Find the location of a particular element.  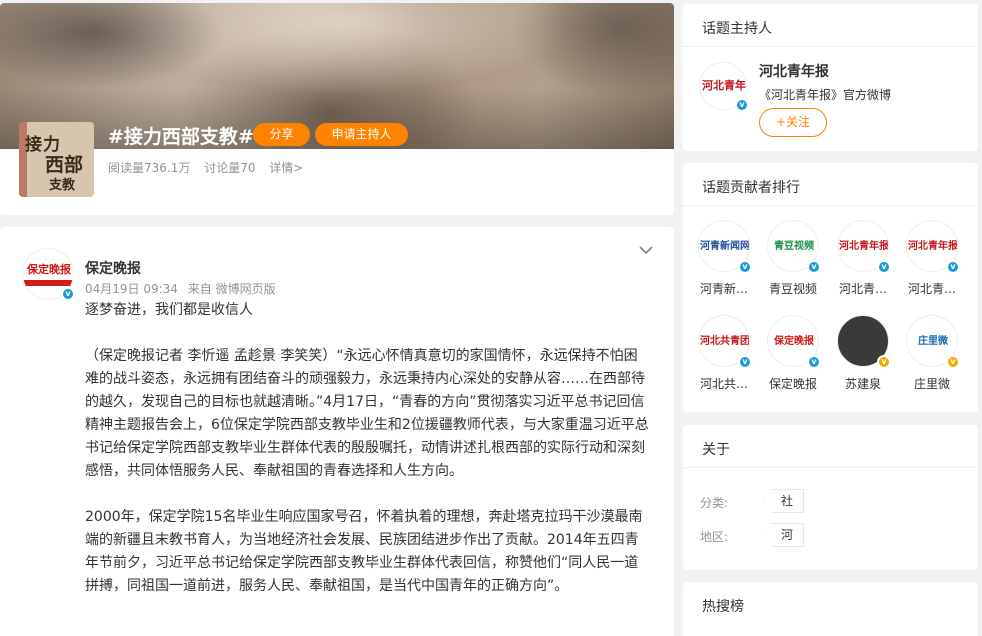

panel-title: 话题贡献者排行 is located at coordinates (751, 188).